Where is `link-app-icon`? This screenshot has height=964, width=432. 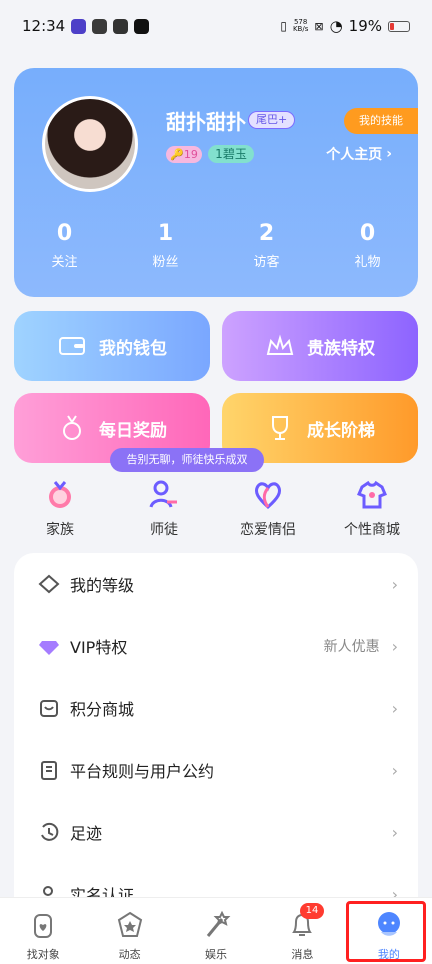 link-app-icon is located at coordinates (100, 26).